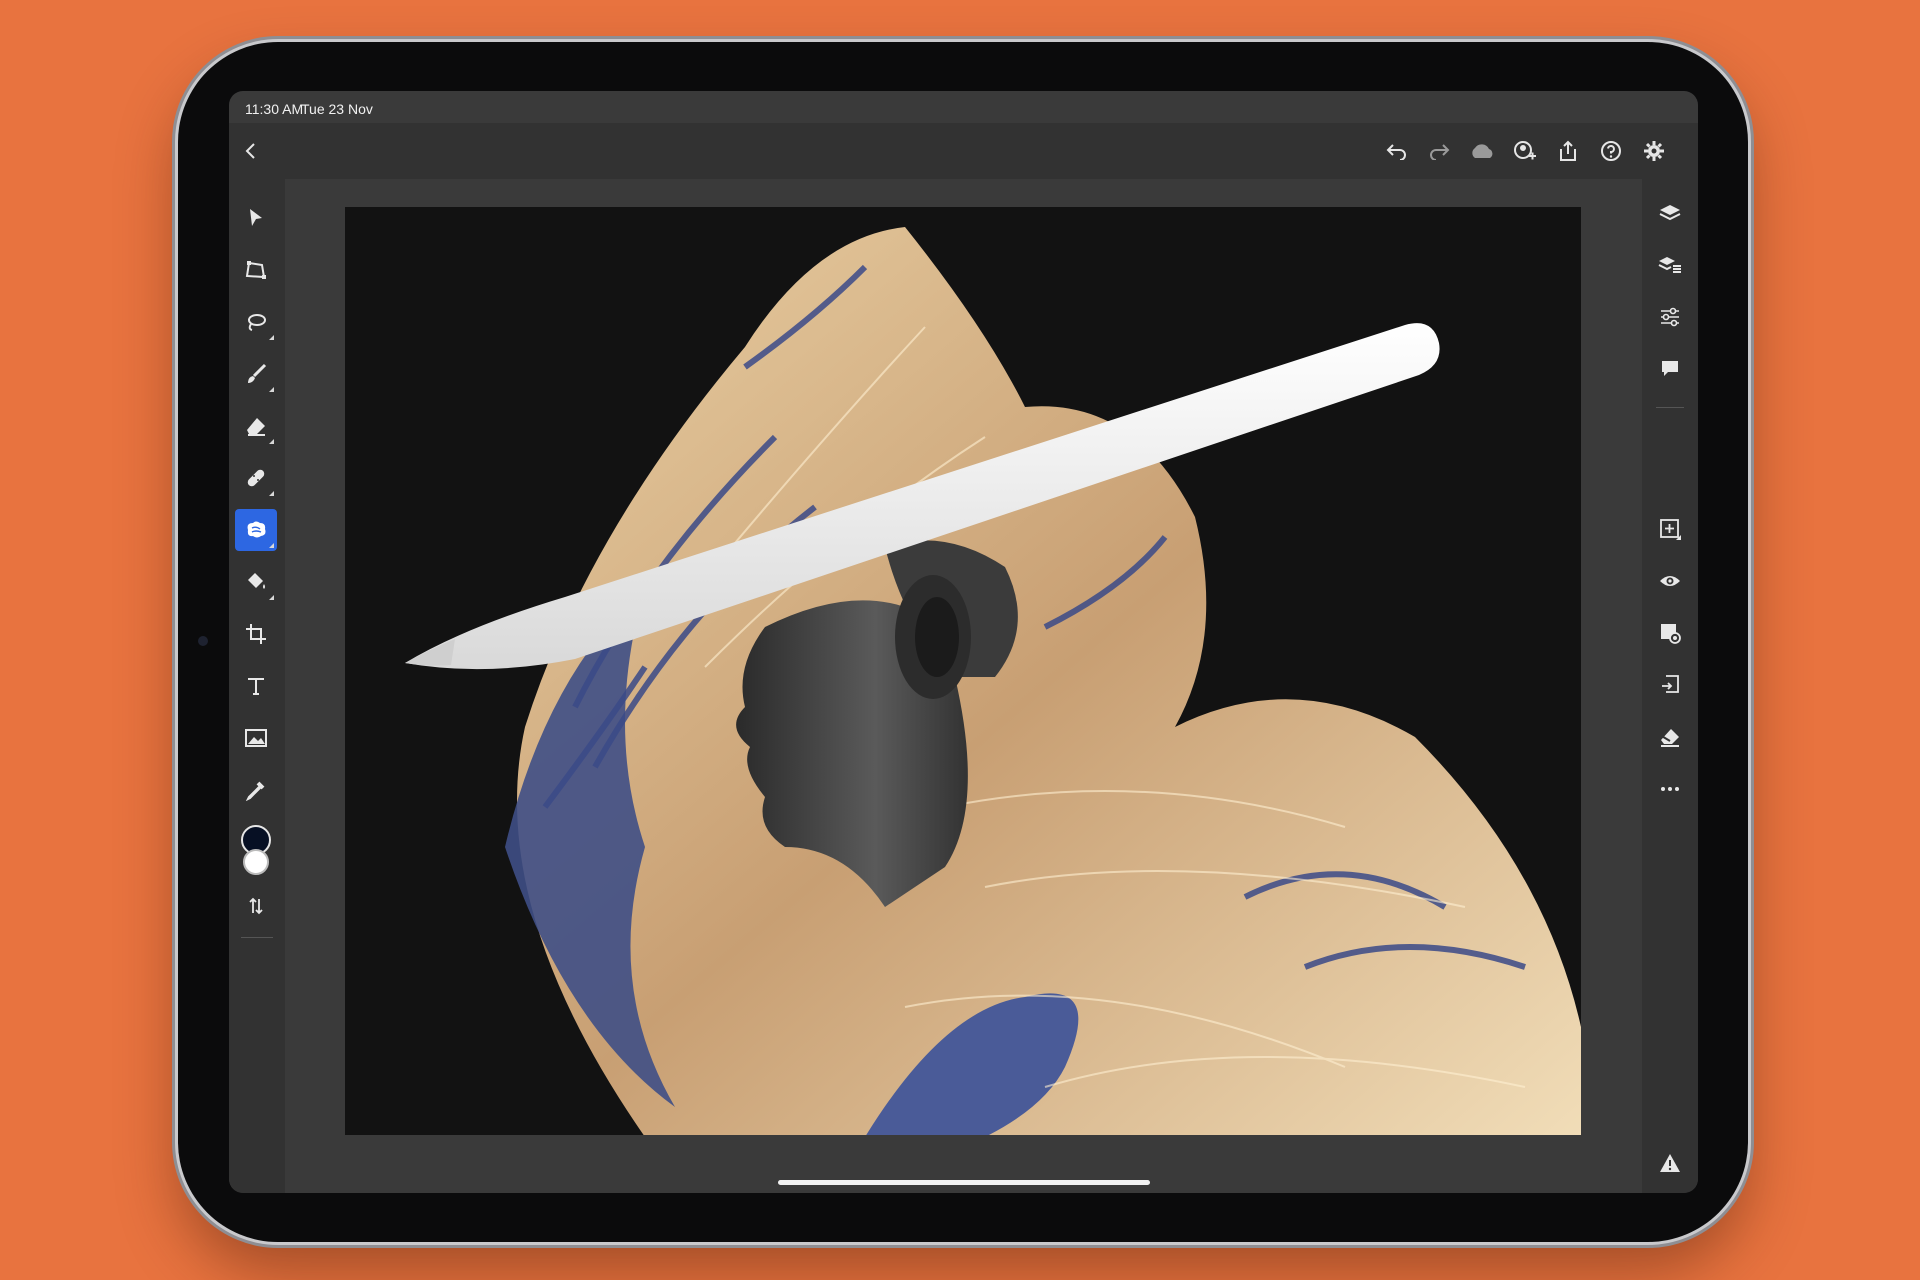  What do you see at coordinates (1670, 317) in the screenshot?
I see `adjustments-sliders-icon` at bounding box center [1670, 317].